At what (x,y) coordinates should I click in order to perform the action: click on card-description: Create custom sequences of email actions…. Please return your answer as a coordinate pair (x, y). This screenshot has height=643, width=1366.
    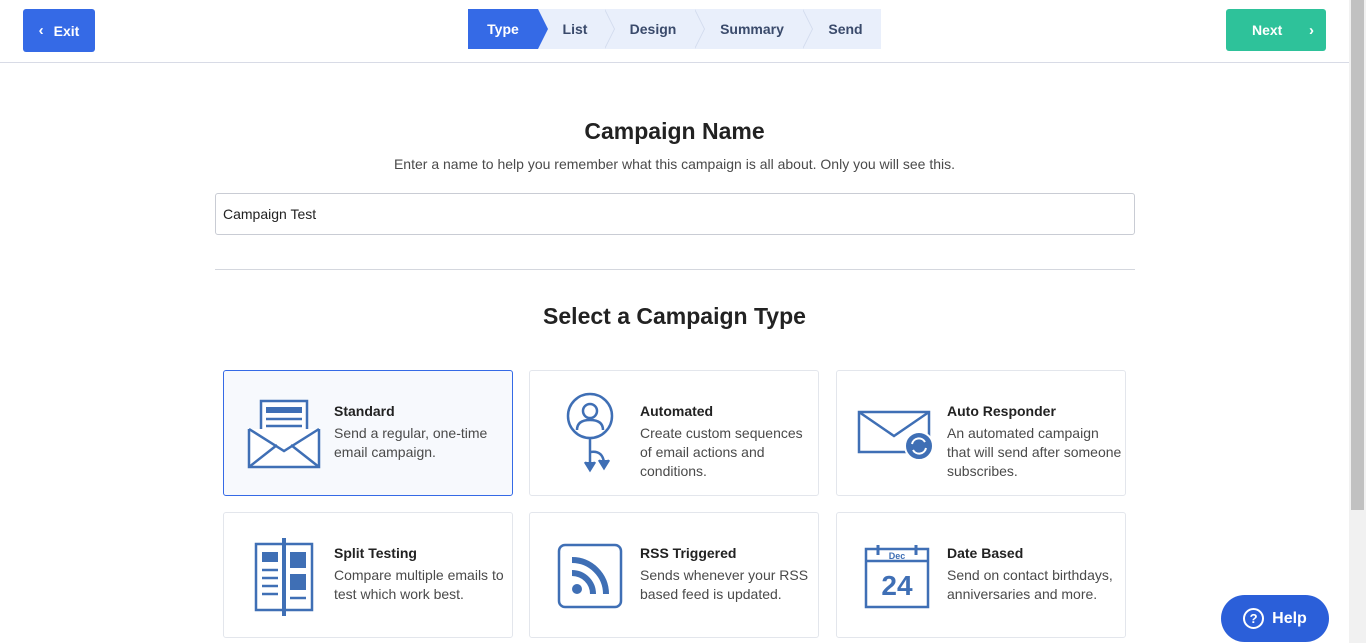
    Looking at the image, I should click on (721, 452).